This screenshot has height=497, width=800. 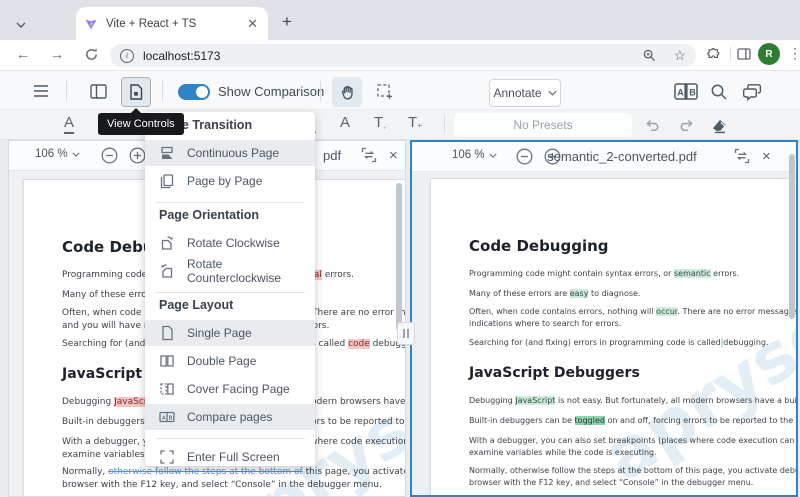 I want to click on rotate-counterclockwise-icon, so click(x=167, y=271).